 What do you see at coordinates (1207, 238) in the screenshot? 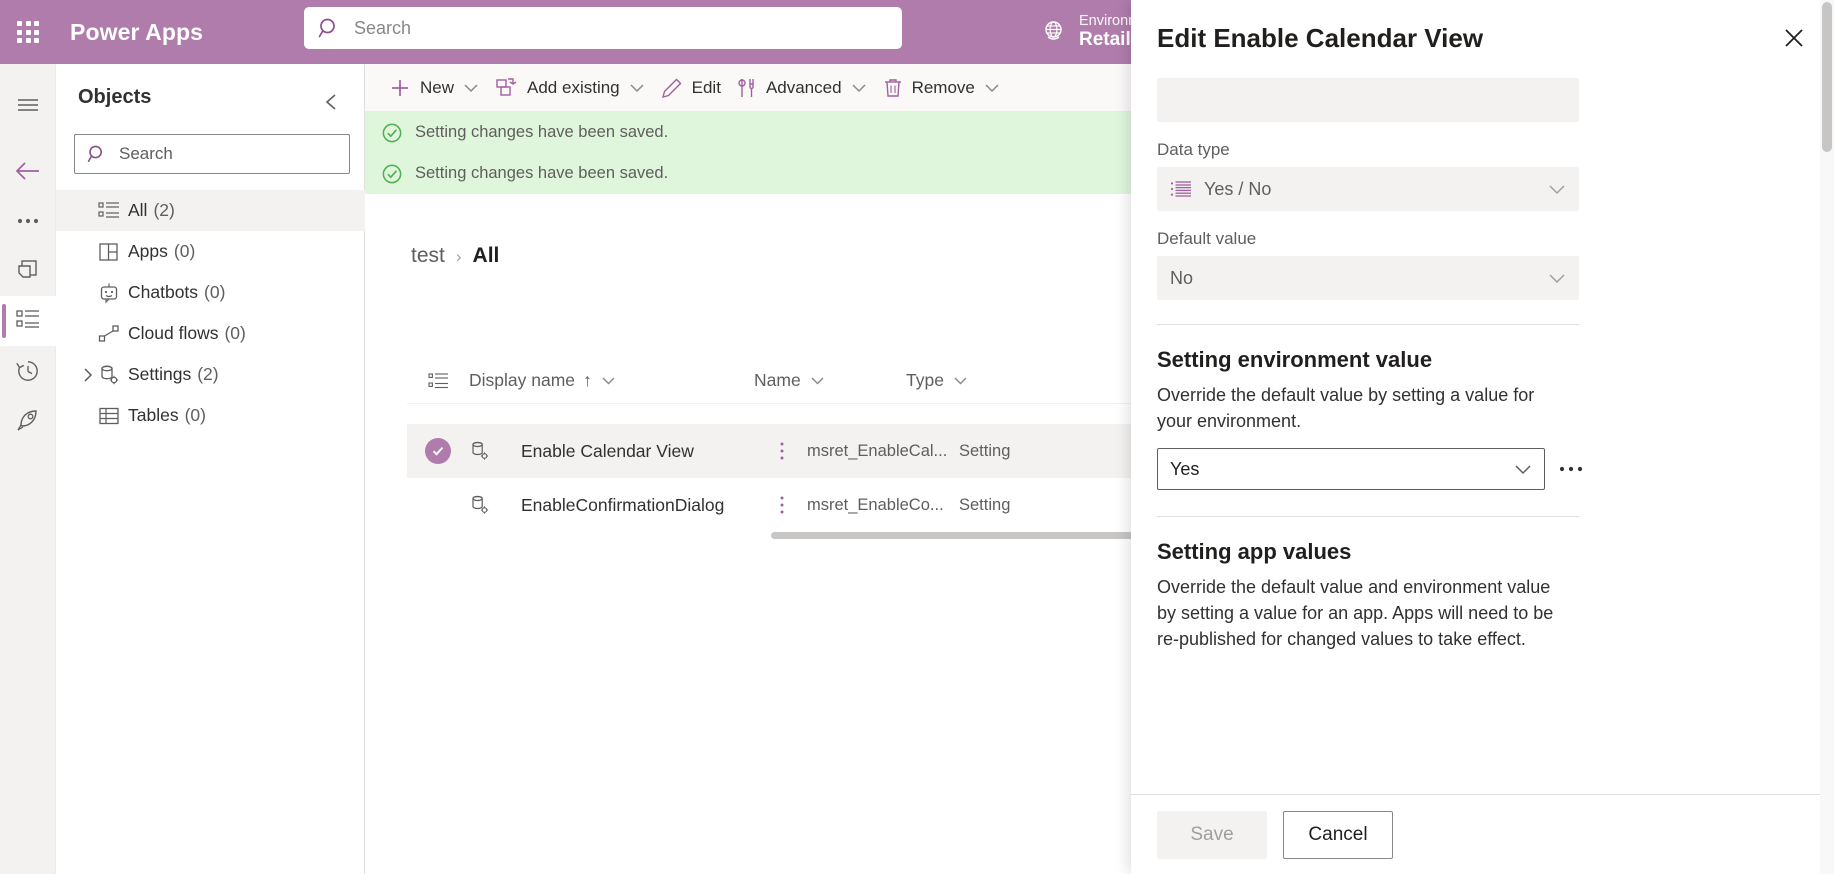
I see `default-value-label: Default value` at bounding box center [1207, 238].